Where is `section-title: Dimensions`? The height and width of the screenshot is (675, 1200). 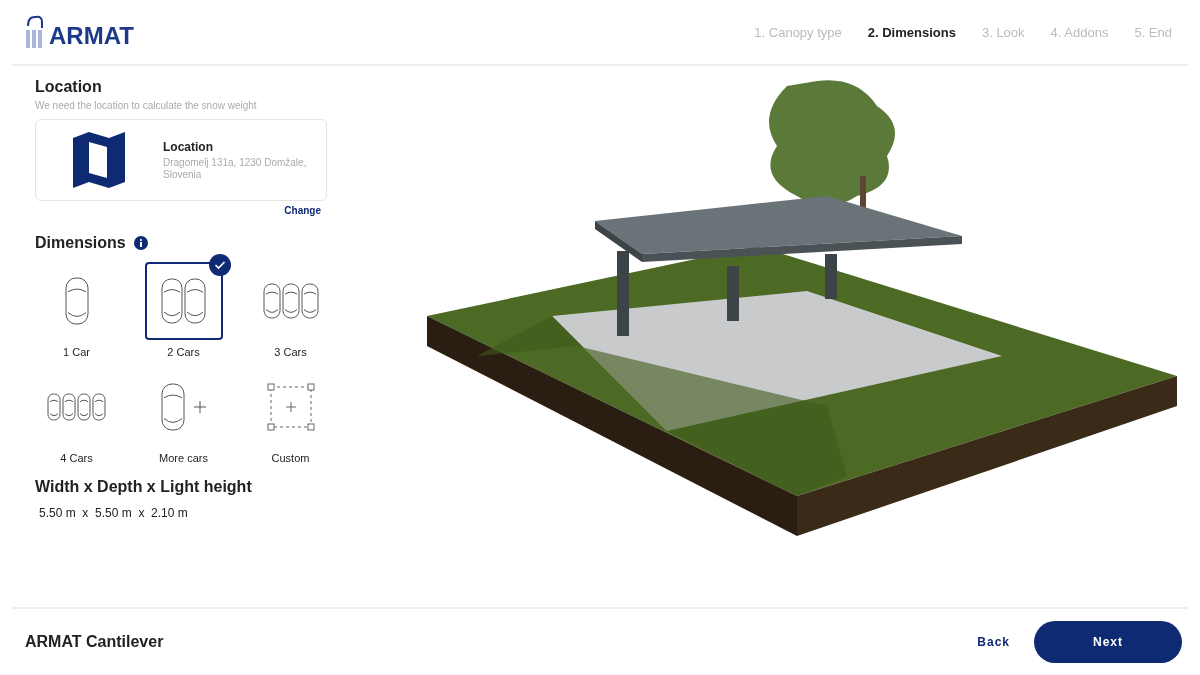 section-title: Dimensions is located at coordinates (80, 243).